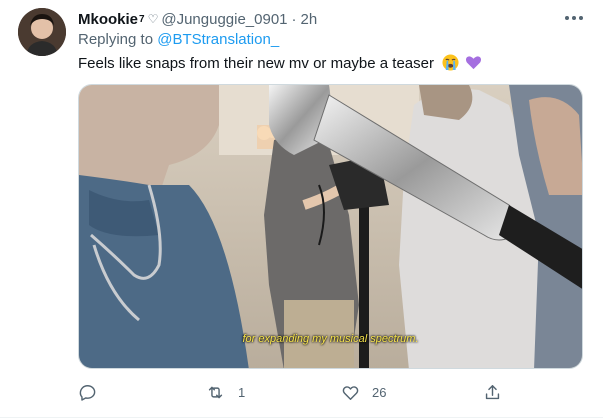 The height and width of the screenshot is (418, 603). Describe the element at coordinates (363, 392) in the screenshot. I see `like-button: 26` at that location.